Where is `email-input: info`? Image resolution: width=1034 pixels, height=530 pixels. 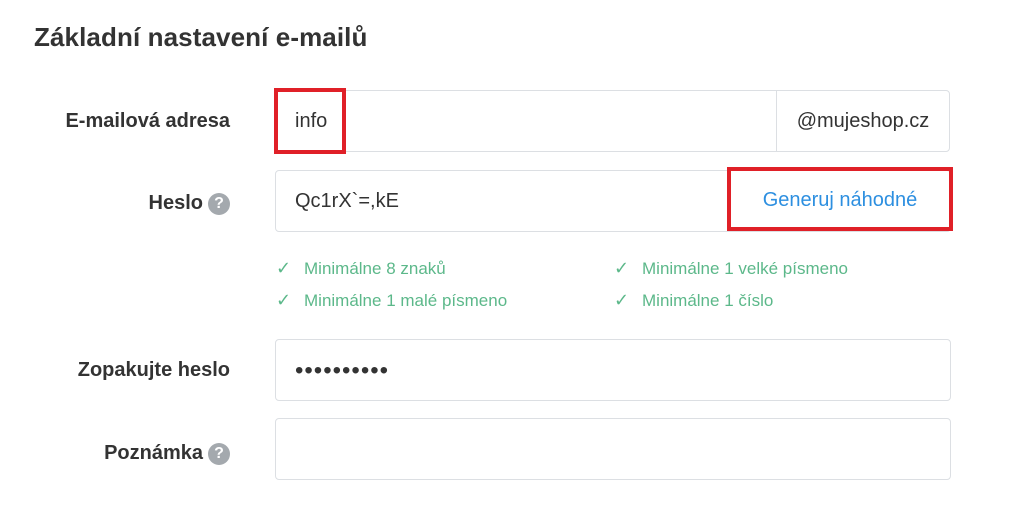 email-input: info is located at coordinates (526, 121).